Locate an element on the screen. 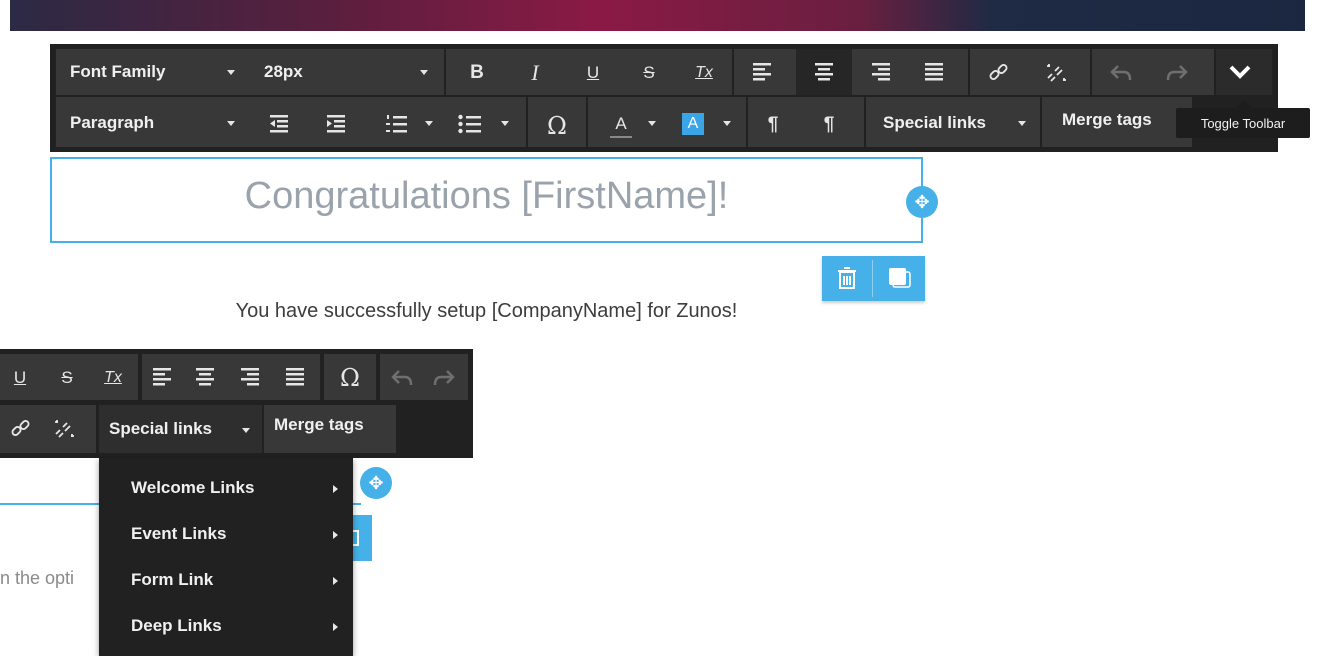  header-banner is located at coordinates (661, 15).